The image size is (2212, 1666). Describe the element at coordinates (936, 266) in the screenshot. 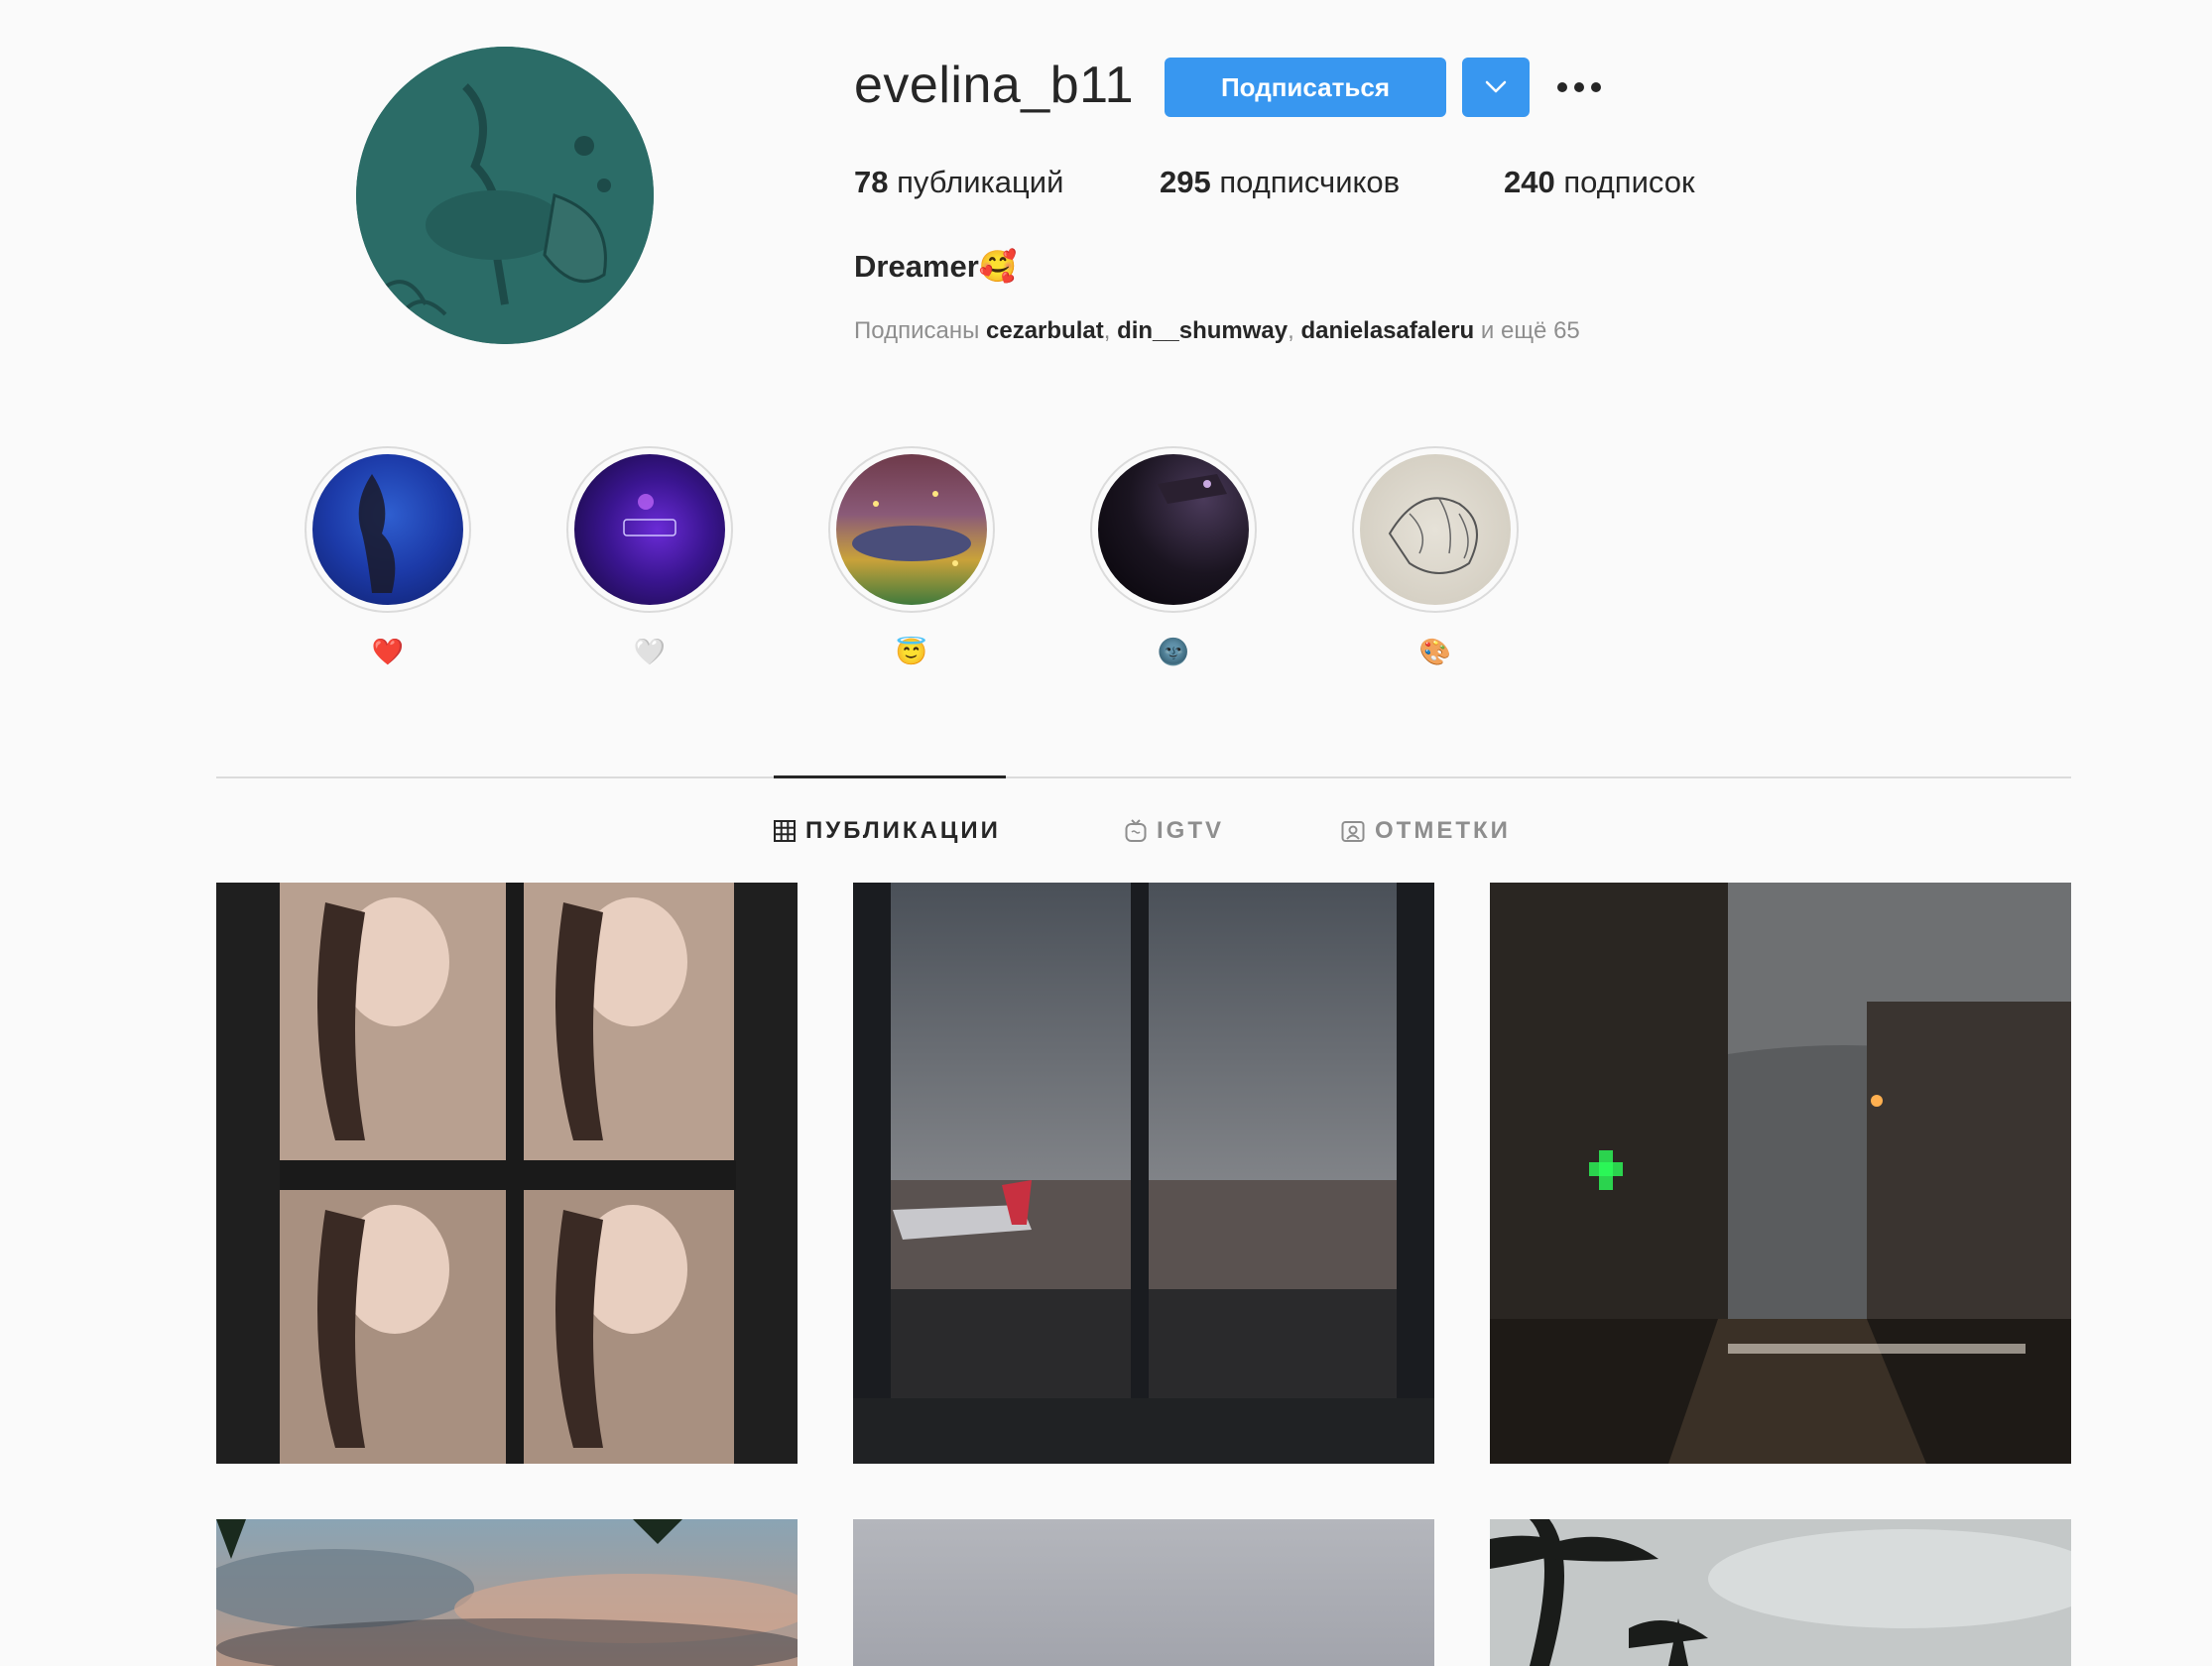

I see `bio-name: Dreamer🥰` at that location.